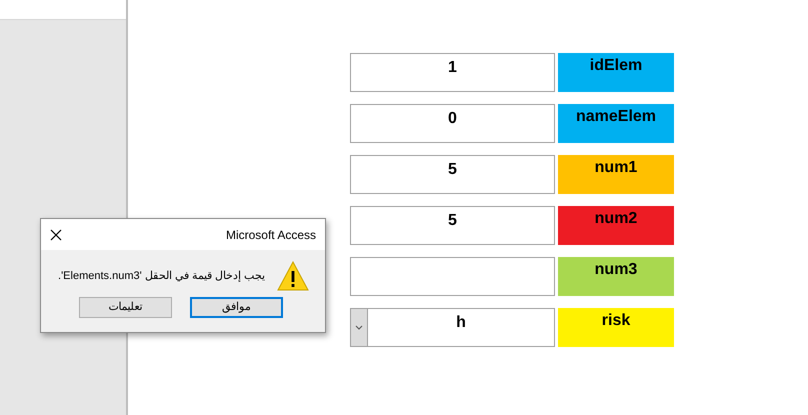 This screenshot has width=808, height=415. I want to click on text-field: 0, so click(452, 123).